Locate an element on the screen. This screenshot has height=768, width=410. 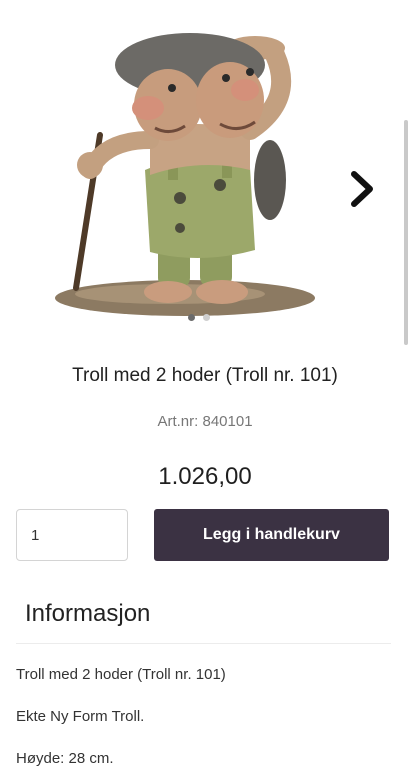
info-line: Ekte Ny Form Troll. is located at coordinates (80, 716).